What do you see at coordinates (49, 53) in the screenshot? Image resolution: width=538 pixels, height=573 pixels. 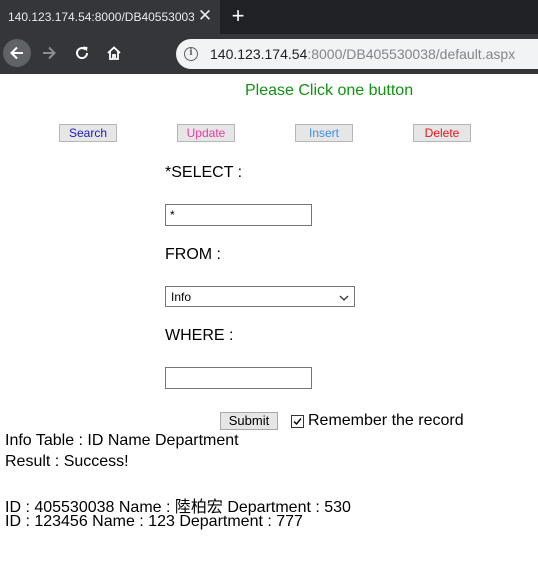 I see `forward-arrow-icon` at bounding box center [49, 53].